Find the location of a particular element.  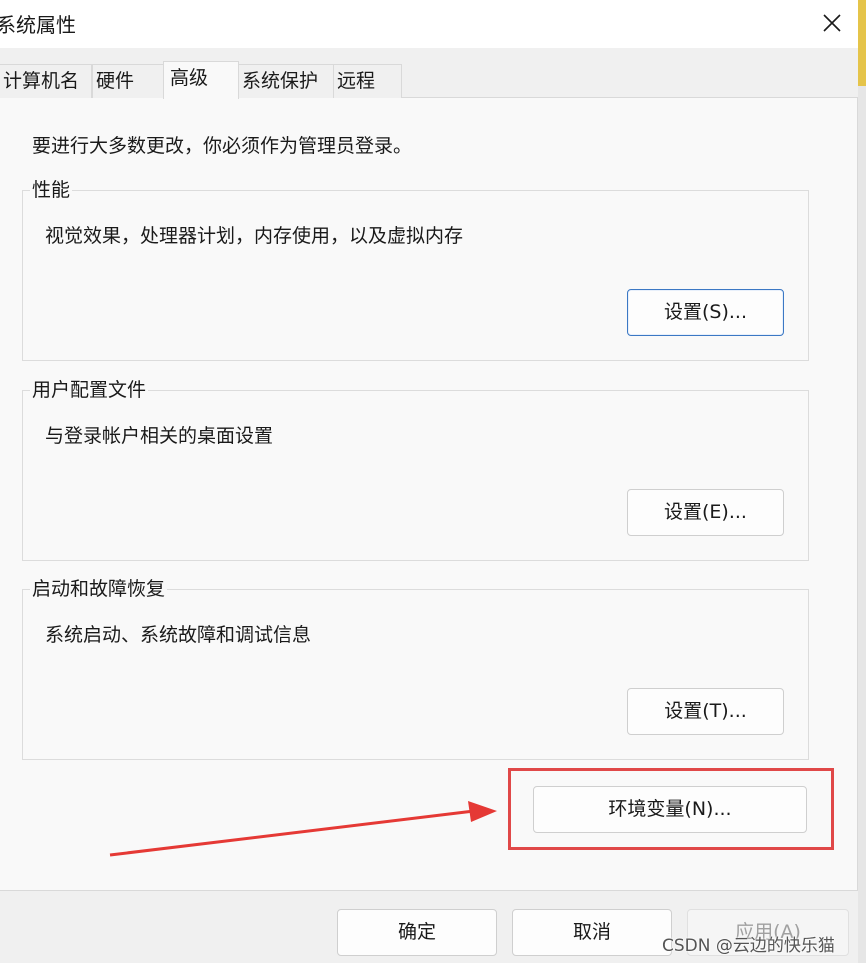

tab-advanced: 高级 is located at coordinates (201, 80).